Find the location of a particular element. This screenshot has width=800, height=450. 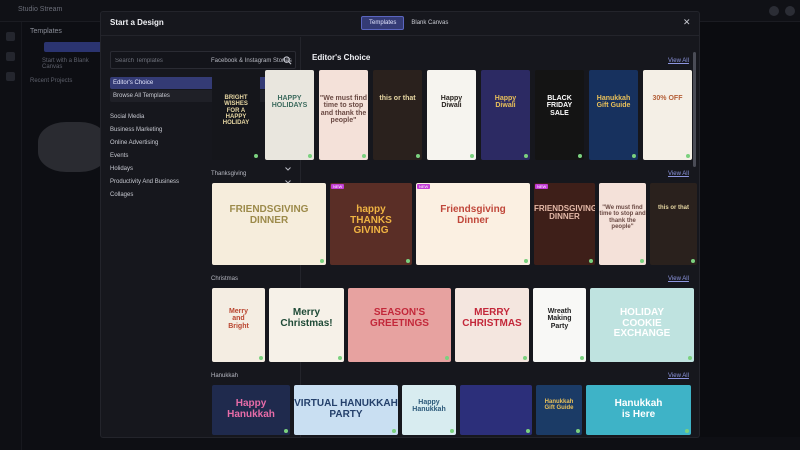

template-card: MERRY CHRISTMAS is located at coordinates (492, 325).